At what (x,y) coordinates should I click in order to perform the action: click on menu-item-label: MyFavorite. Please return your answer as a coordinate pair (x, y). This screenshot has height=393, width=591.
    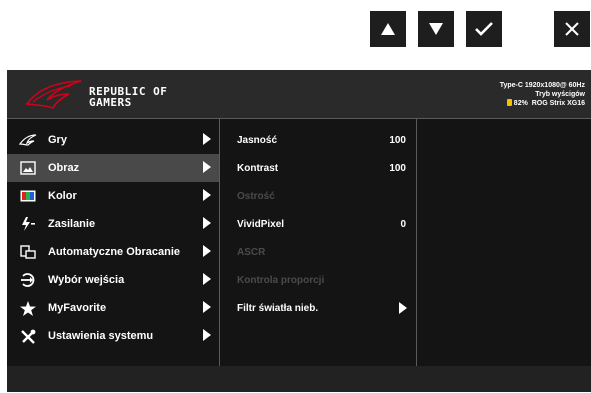
    Looking at the image, I should click on (77, 308).